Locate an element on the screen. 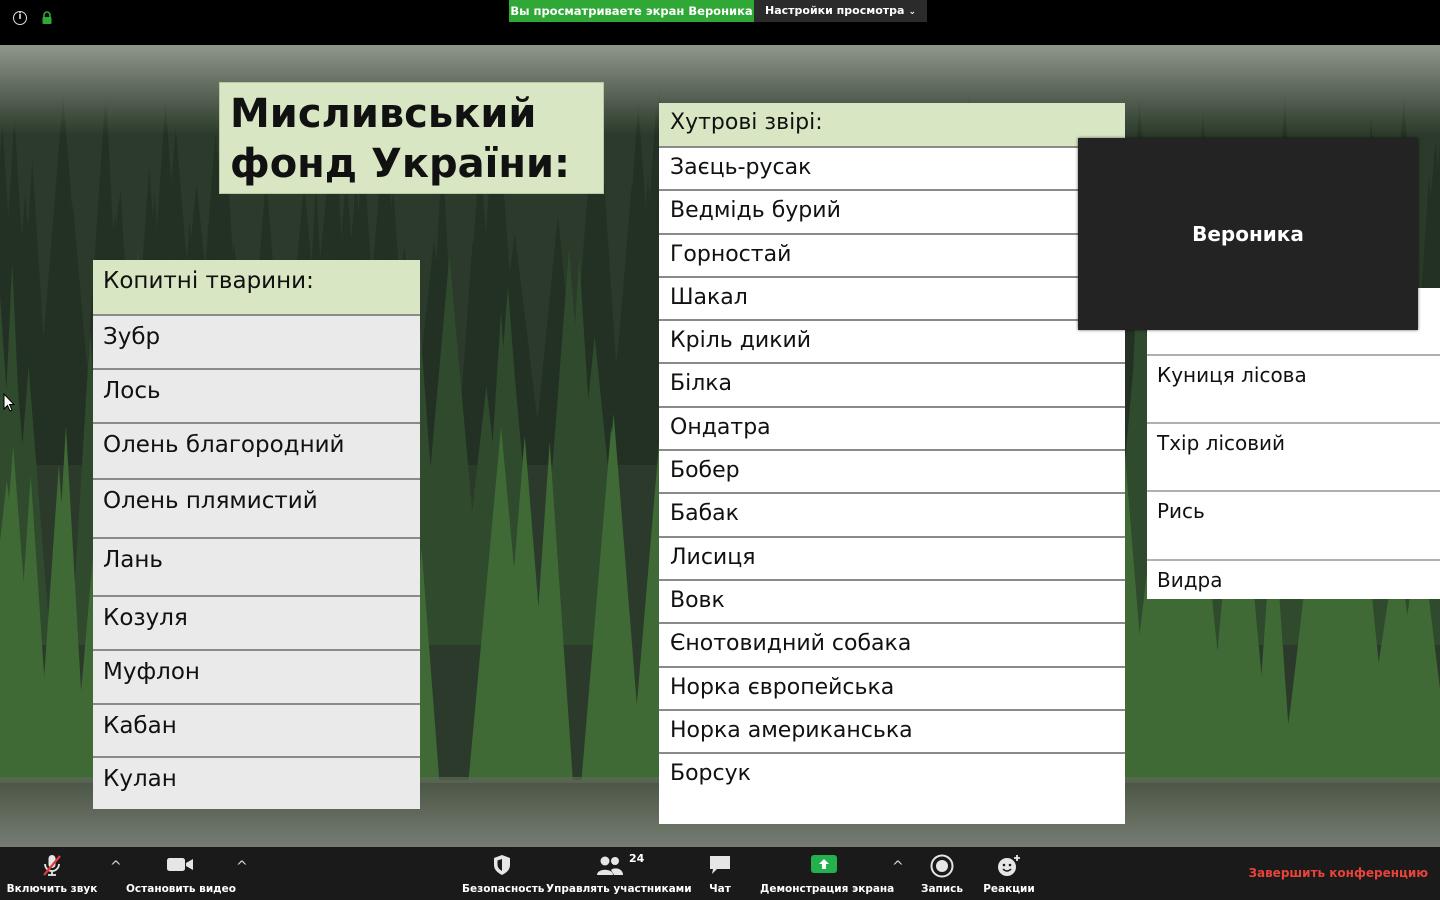  stop-video-button: Остановить видео is located at coordinates (181, 873).